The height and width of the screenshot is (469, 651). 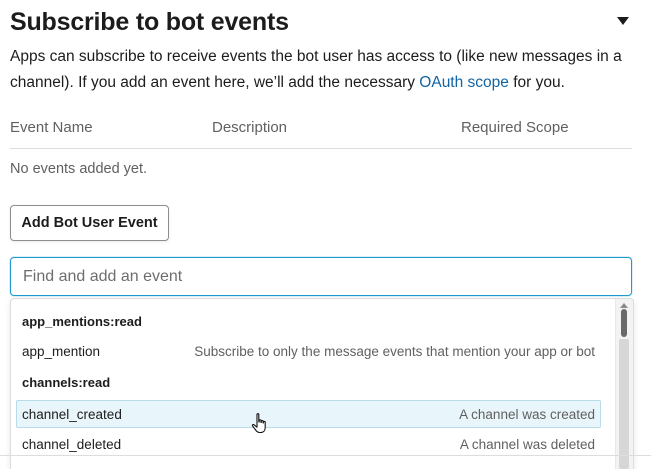 What do you see at coordinates (515, 127) in the screenshot?
I see `column-header-required-scope: Required Scope` at bounding box center [515, 127].